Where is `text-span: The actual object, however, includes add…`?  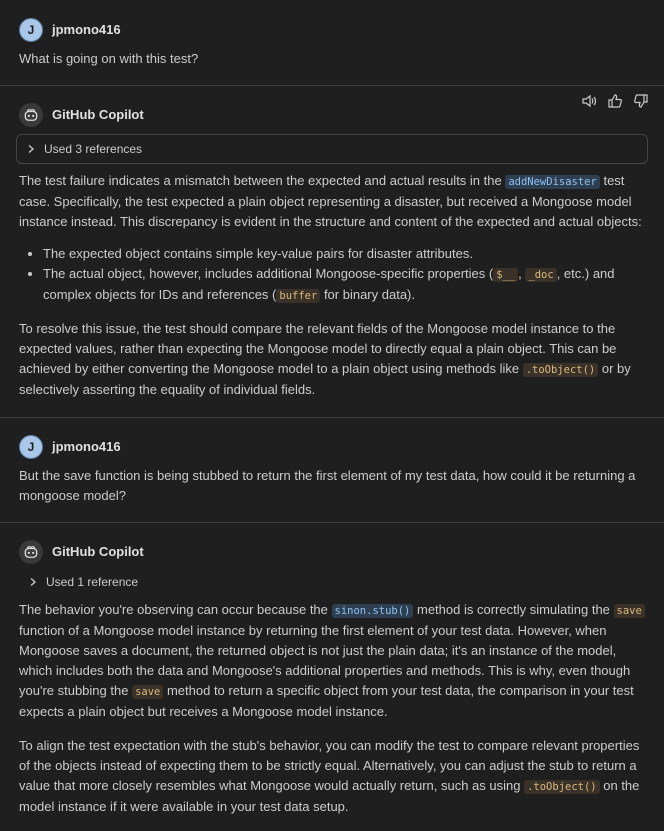 text-span: The actual object, however, includes add… is located at coordinates (268, 273).